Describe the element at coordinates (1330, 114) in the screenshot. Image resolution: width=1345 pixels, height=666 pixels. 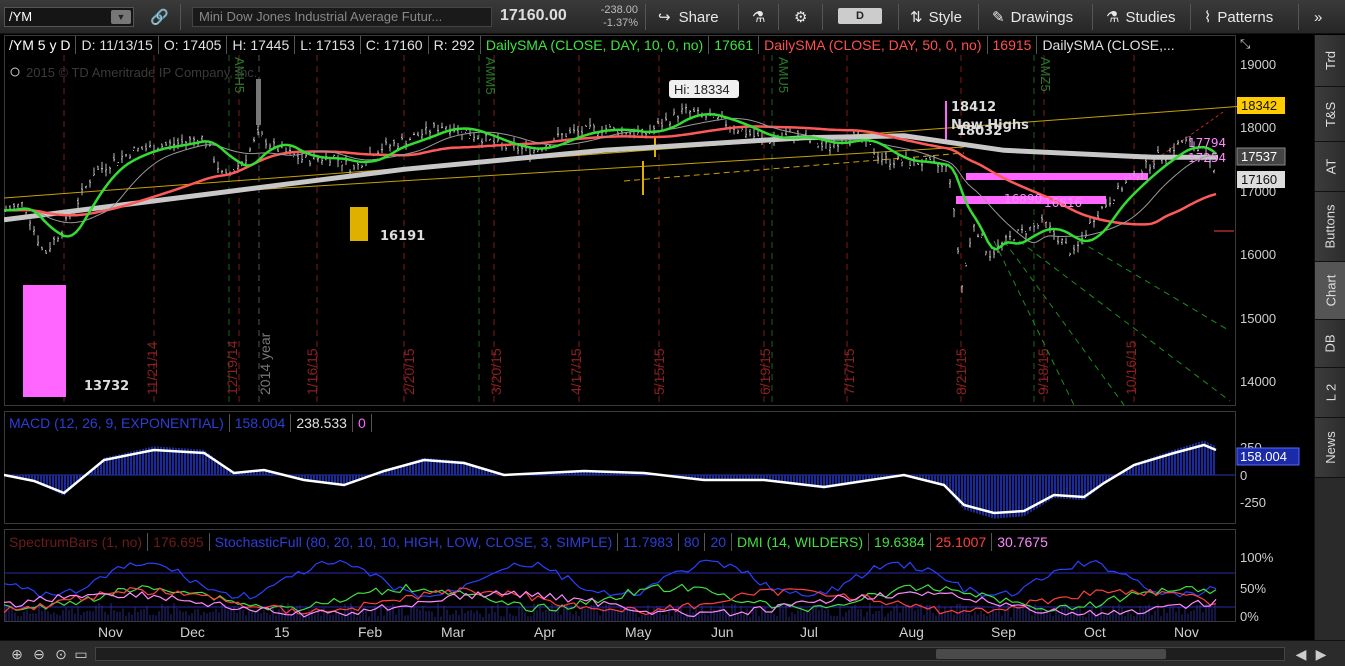
I see `tab-ts: T&S` at that location.